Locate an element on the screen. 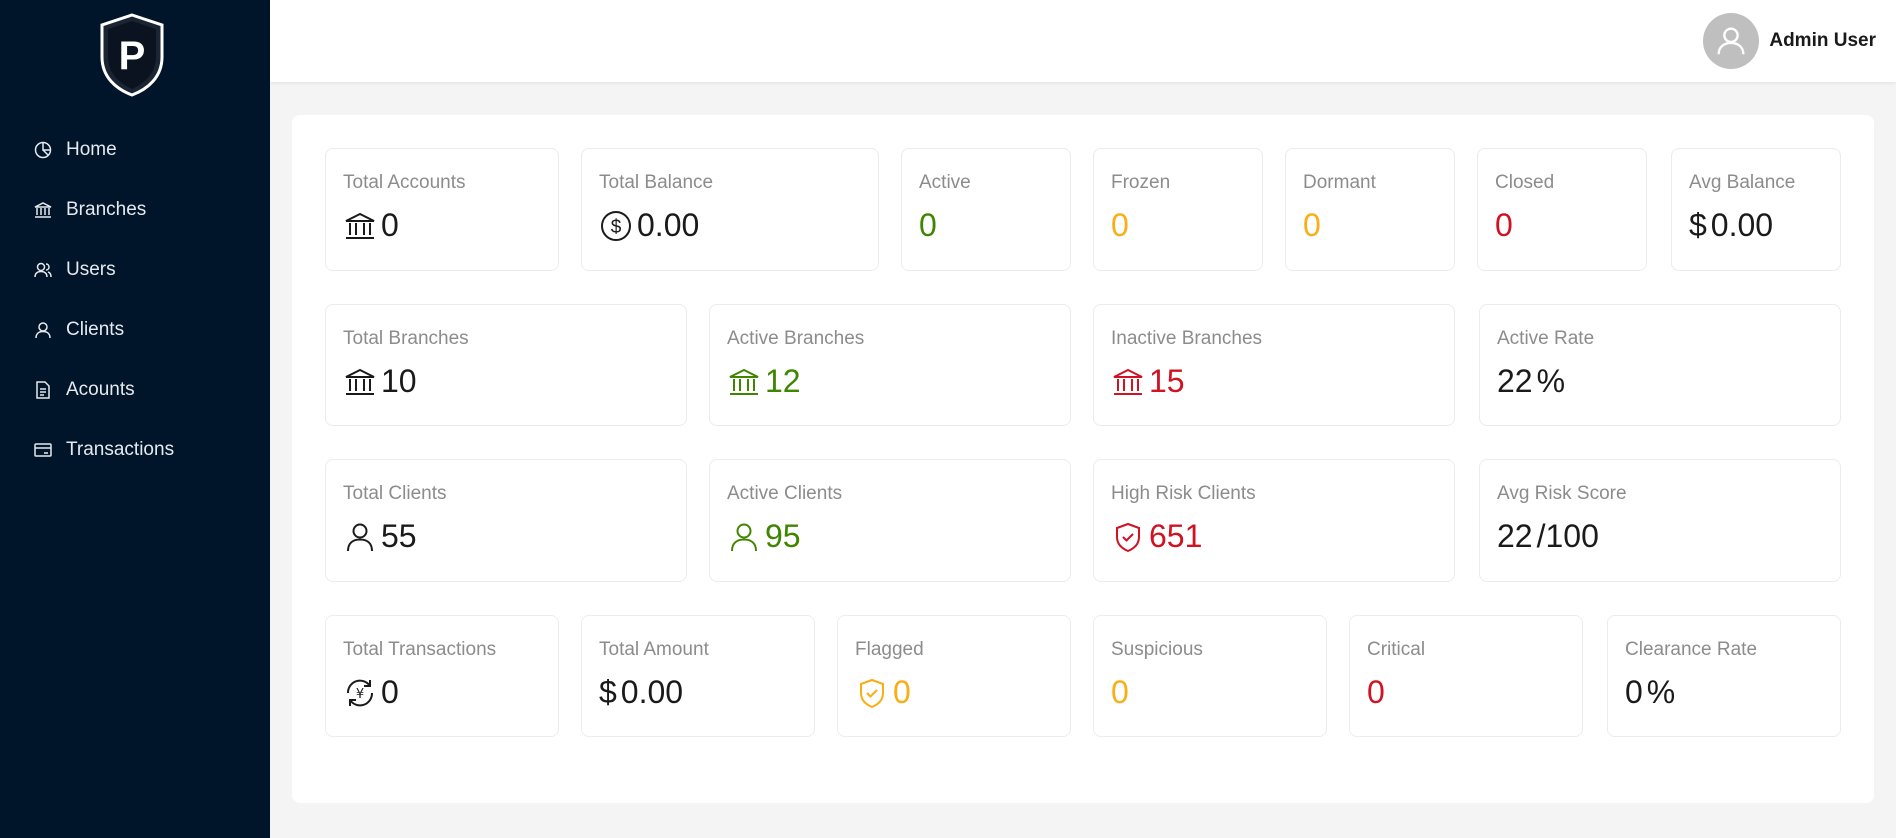  user-menu: Admin User is located at coordinates (1789, 41).